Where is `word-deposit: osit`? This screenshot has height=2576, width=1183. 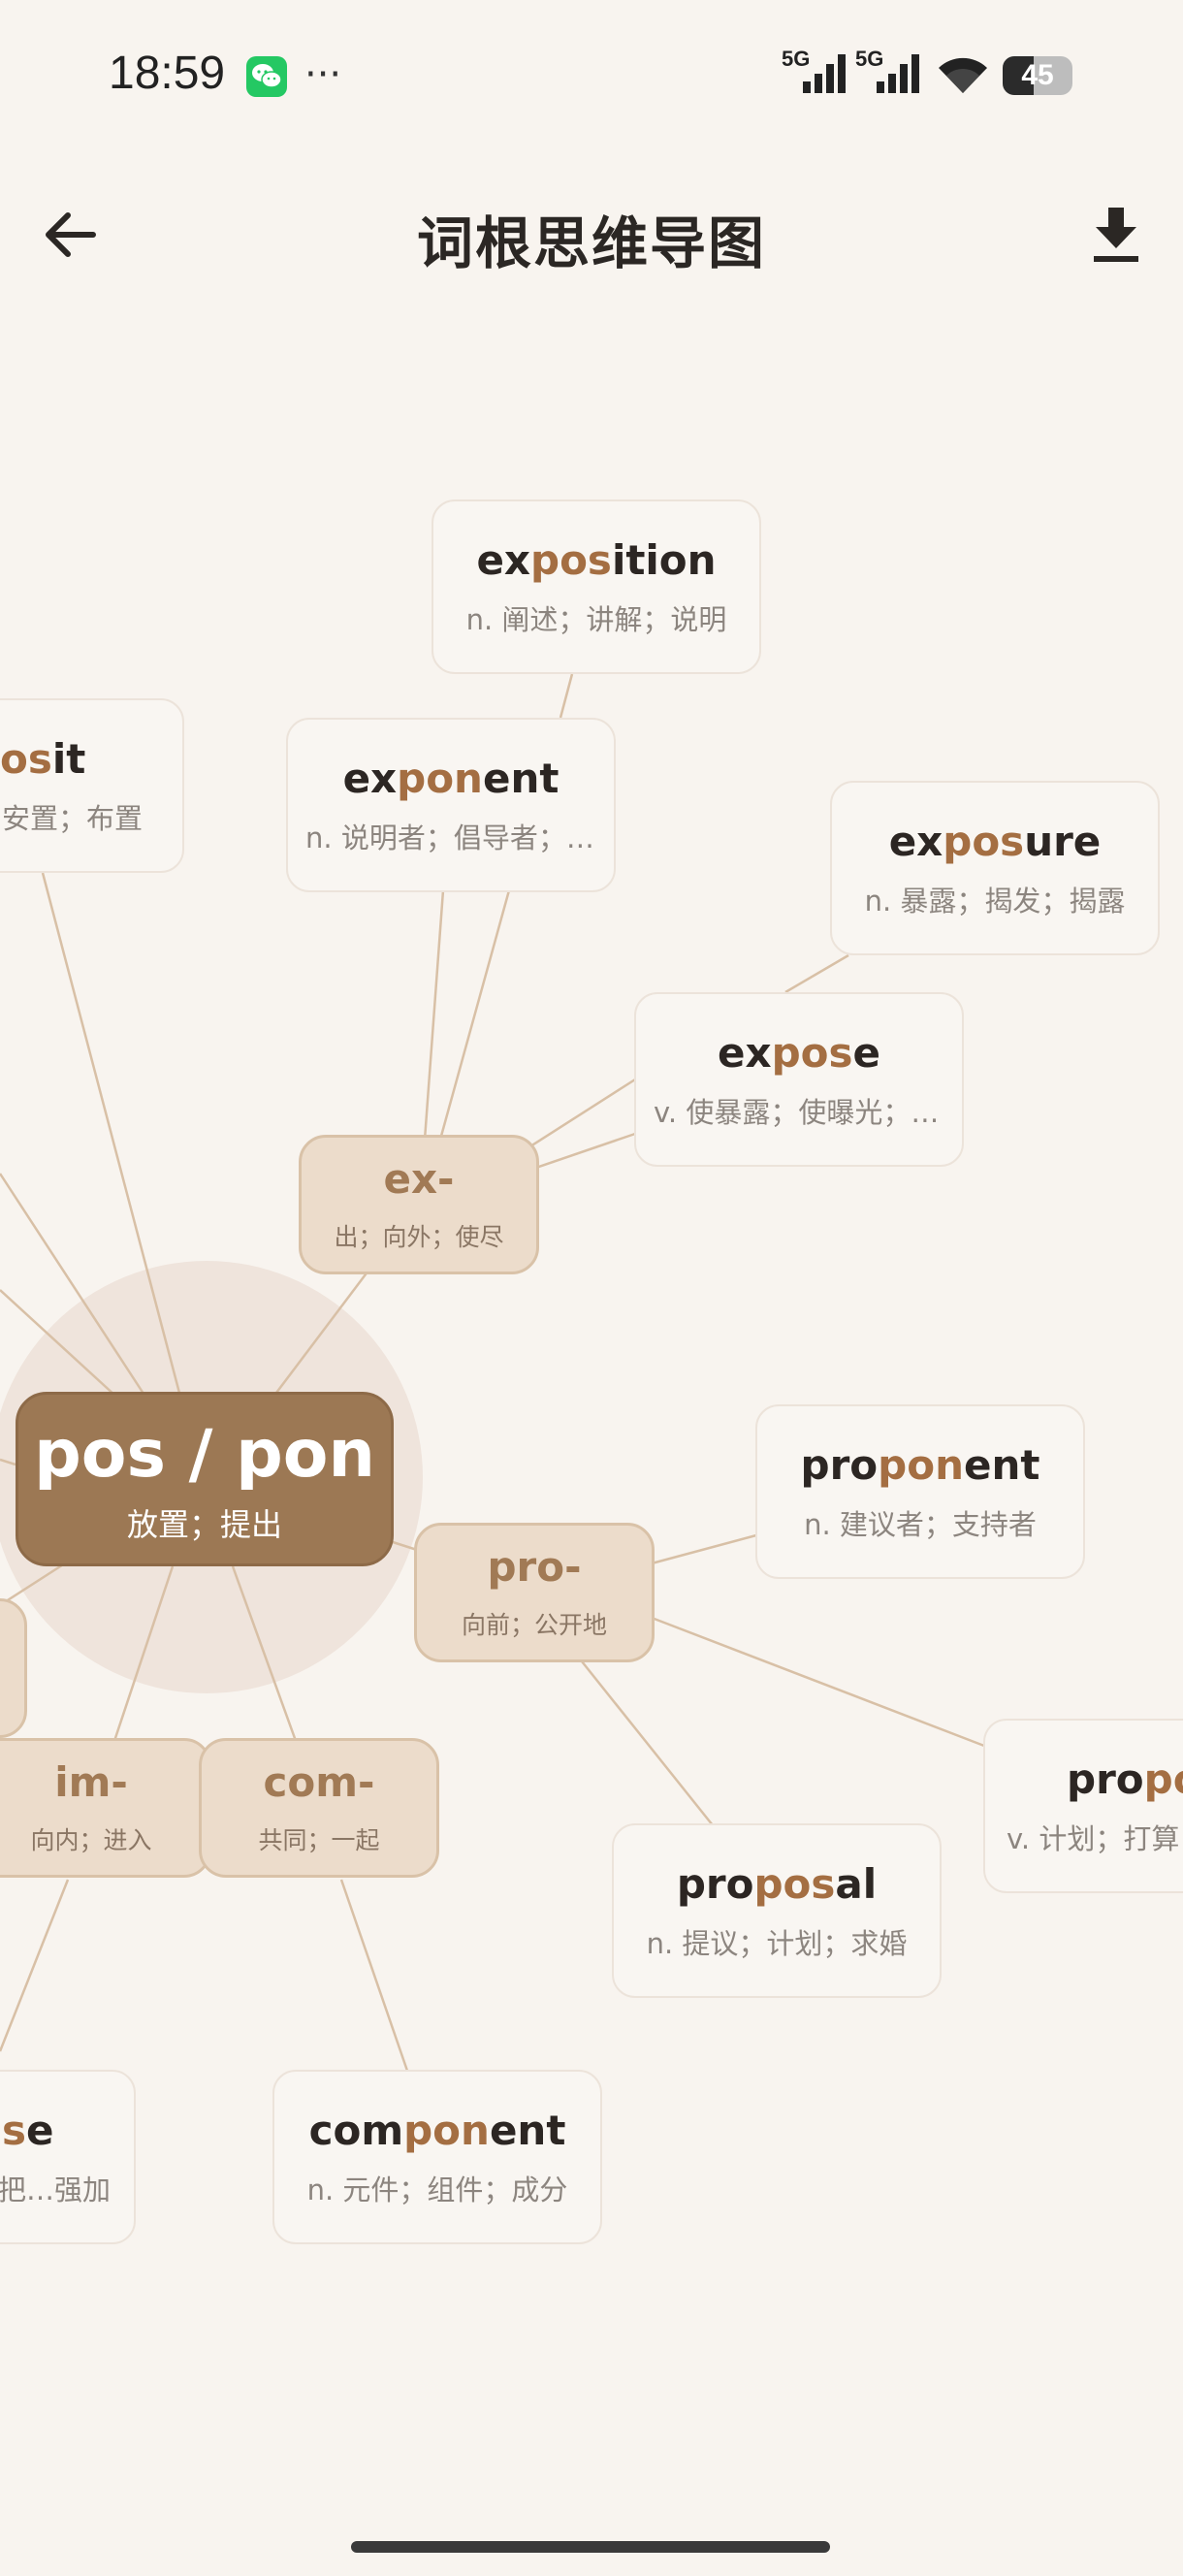
word-deposit: osit is located at coordinates (43, 759).